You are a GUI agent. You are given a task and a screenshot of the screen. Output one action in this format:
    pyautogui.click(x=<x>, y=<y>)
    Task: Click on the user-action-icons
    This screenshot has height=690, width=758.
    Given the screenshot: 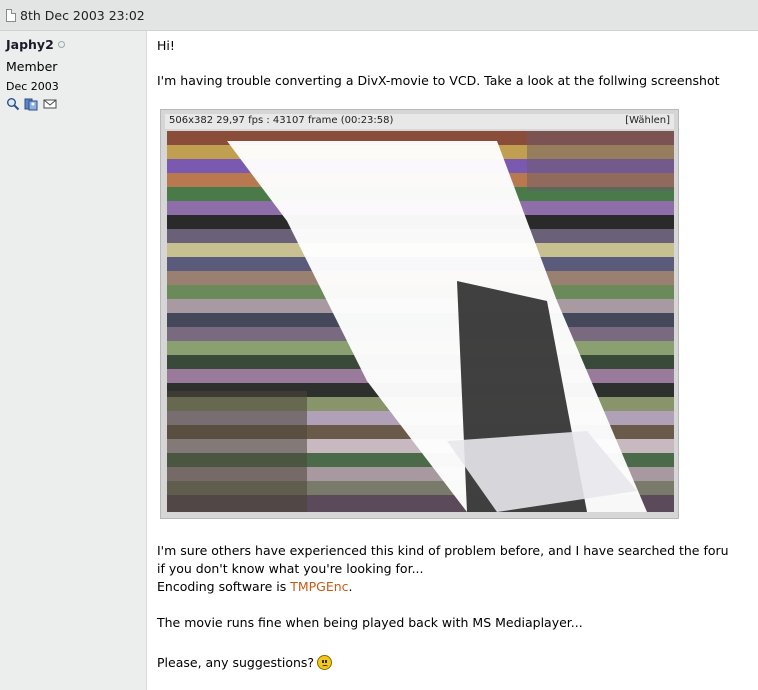 What is the action you would take?
    pyautogui.click(x=36, y=104)
    